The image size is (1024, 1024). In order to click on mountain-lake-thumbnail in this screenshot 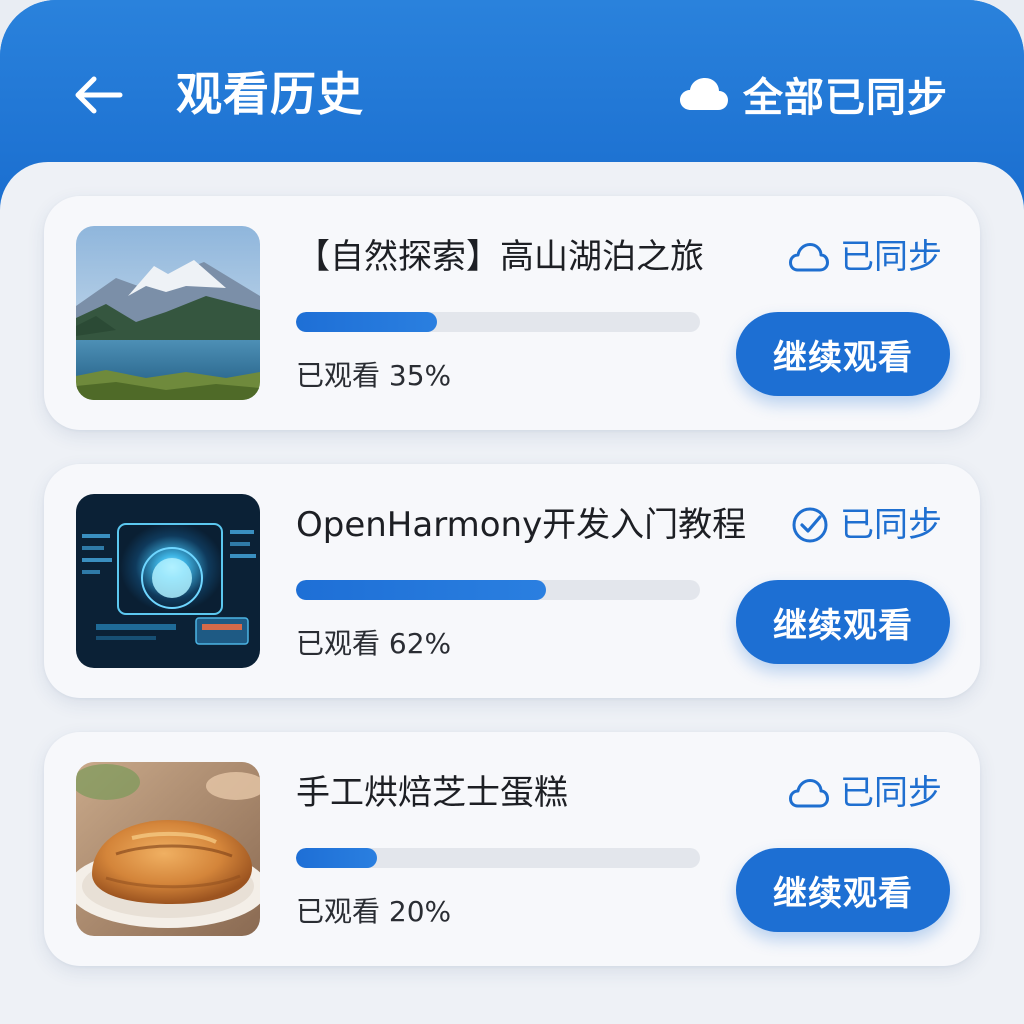, I will do `click(168, 313)`.